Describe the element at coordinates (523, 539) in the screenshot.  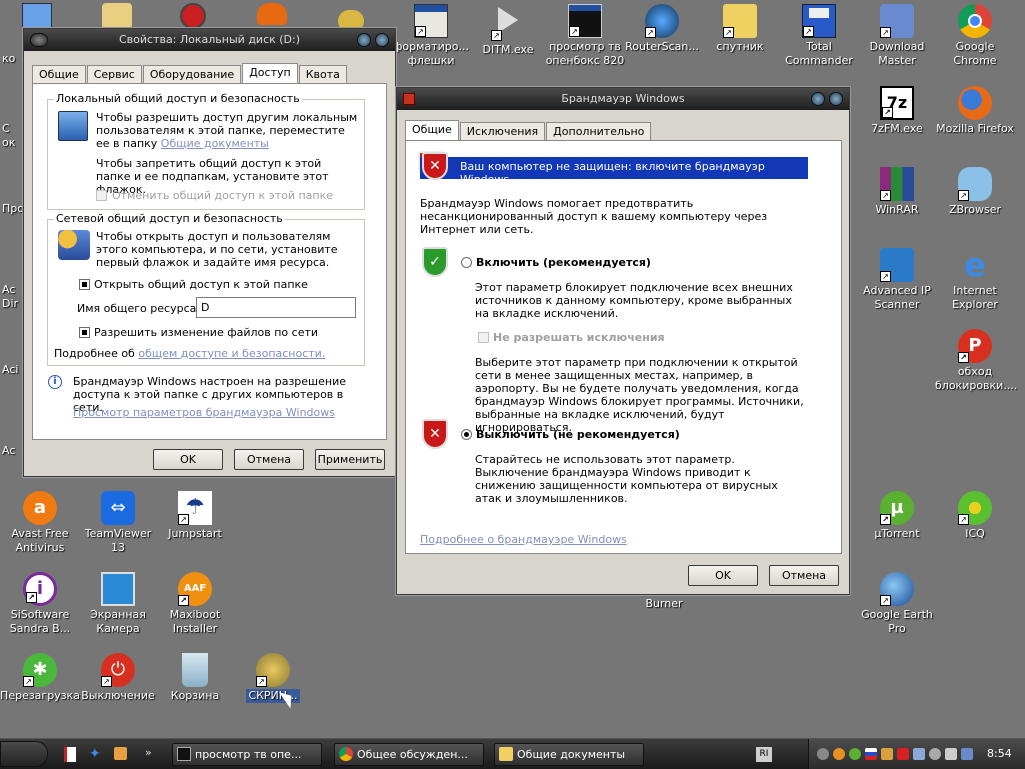
I see `firewall-more-link: Подробнее о брандмауэре Windows` at that location.